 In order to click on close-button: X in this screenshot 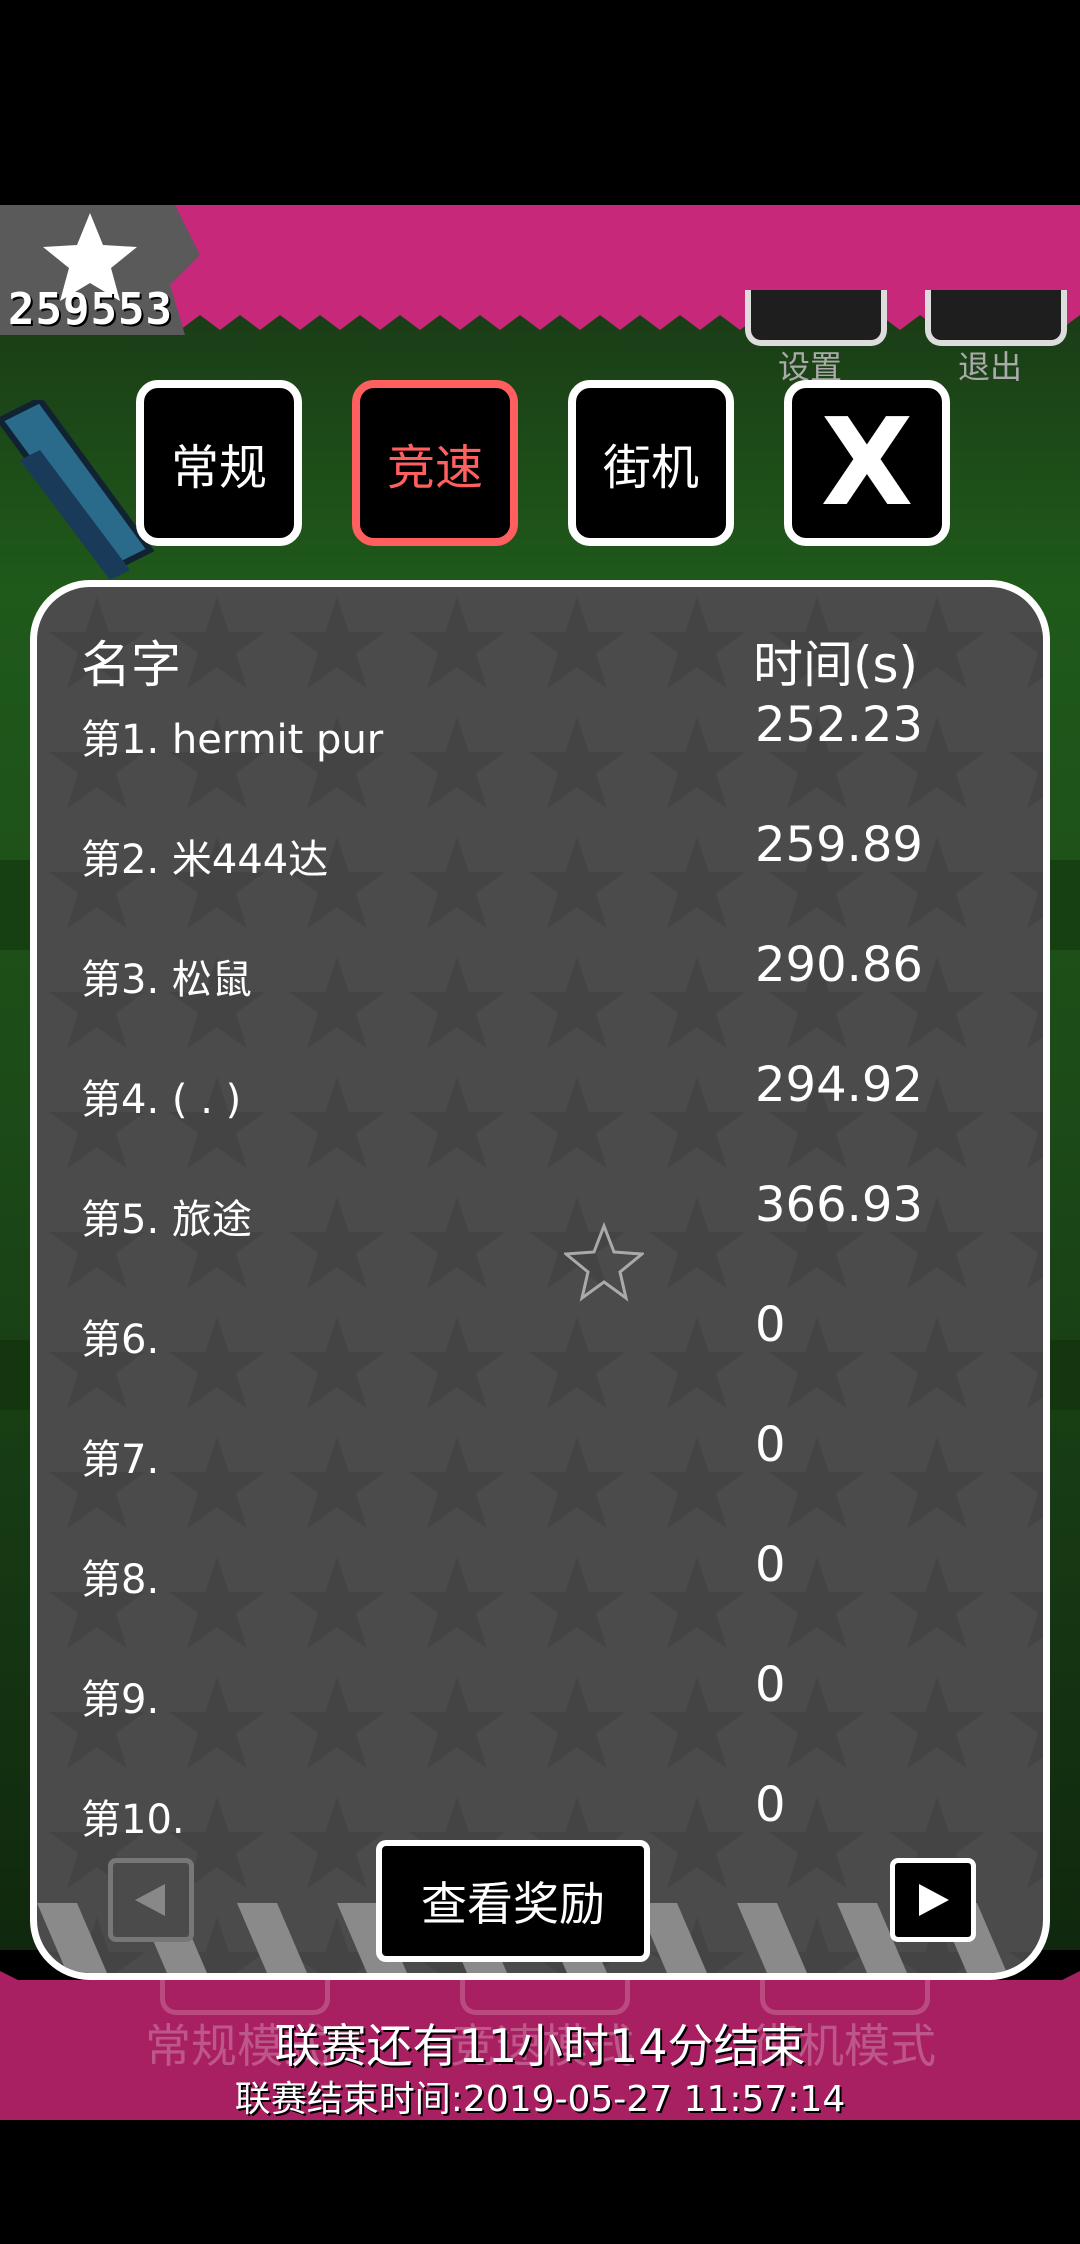, I will do `click(867, 463)`.